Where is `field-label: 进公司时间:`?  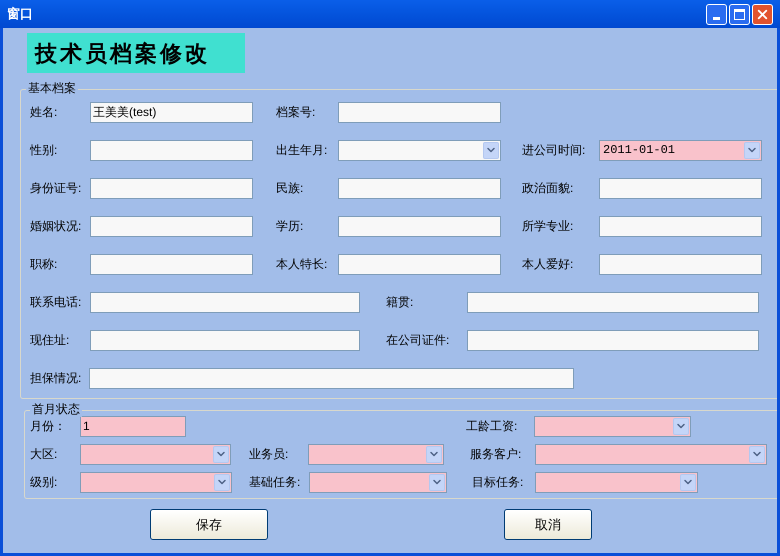
field-label: 进公司时间: is located at coordinates (554, 150).